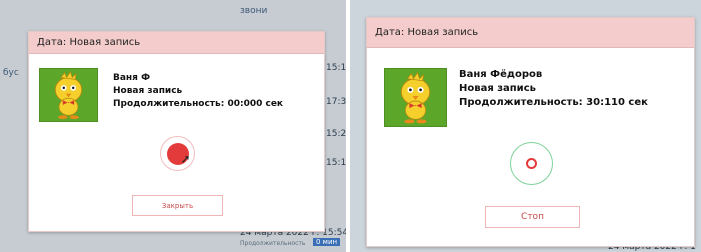 The image size is (701, 252). What do you see at coordinates (532, 217) in the screenshot?
I see `stop-button: Стоп` at bounding box center [532, 217].